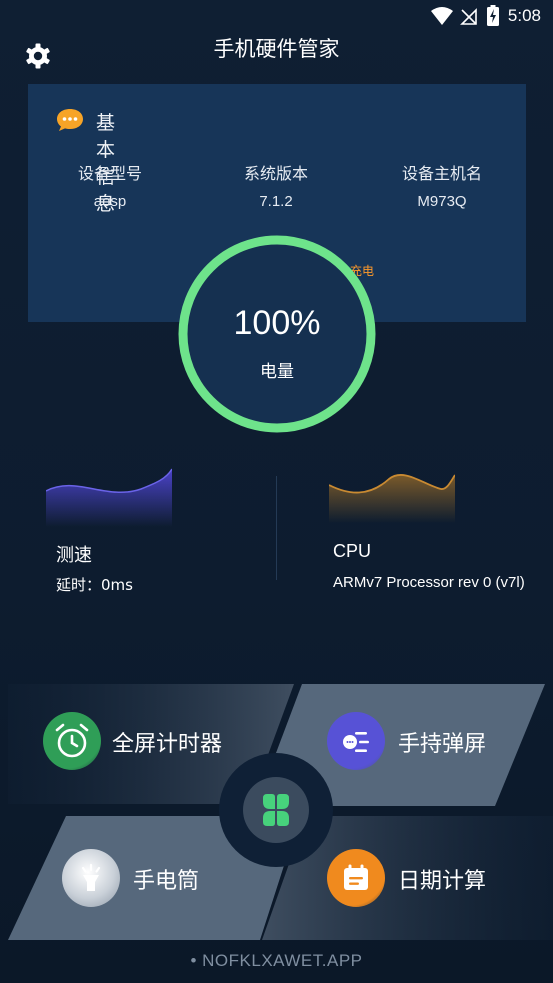 The height and width of the screenshot is (983, 553). I want to click on chat-bubble-icon, so click(70, 120).